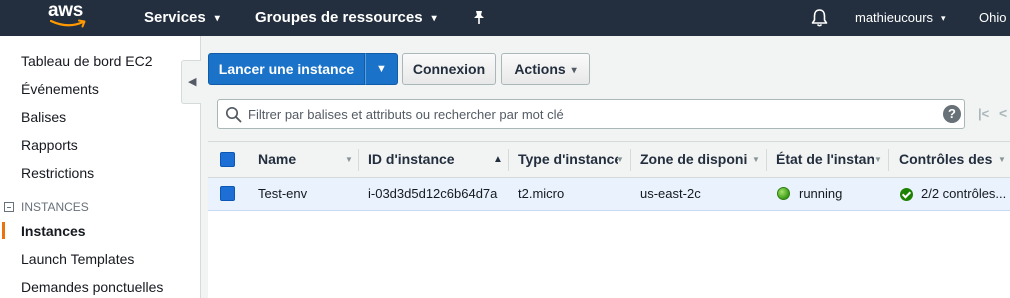 The width and height of the screenshot is (1010, 298). I want to click on user-menu: mathieucours ▾, so click(900, 18).